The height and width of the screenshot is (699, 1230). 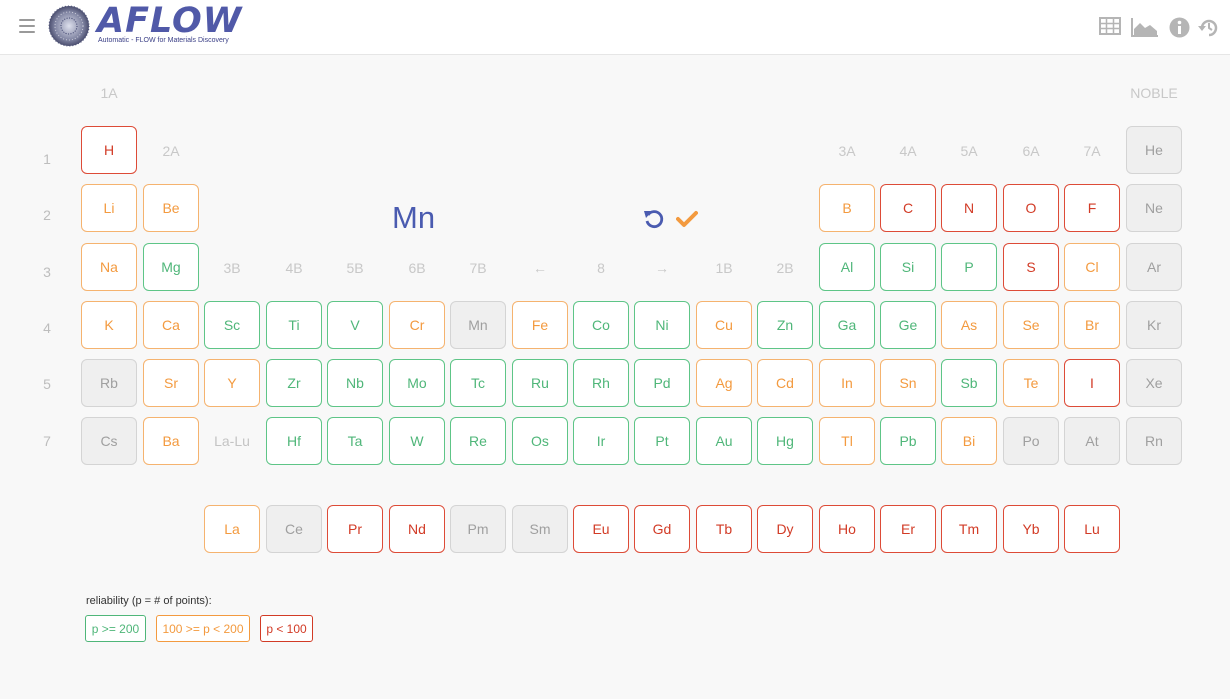 What do you see at coordinates (171, 267) in the screenshot?
I see `element-tile-mg: Mg` at bounding box center [171, 267].